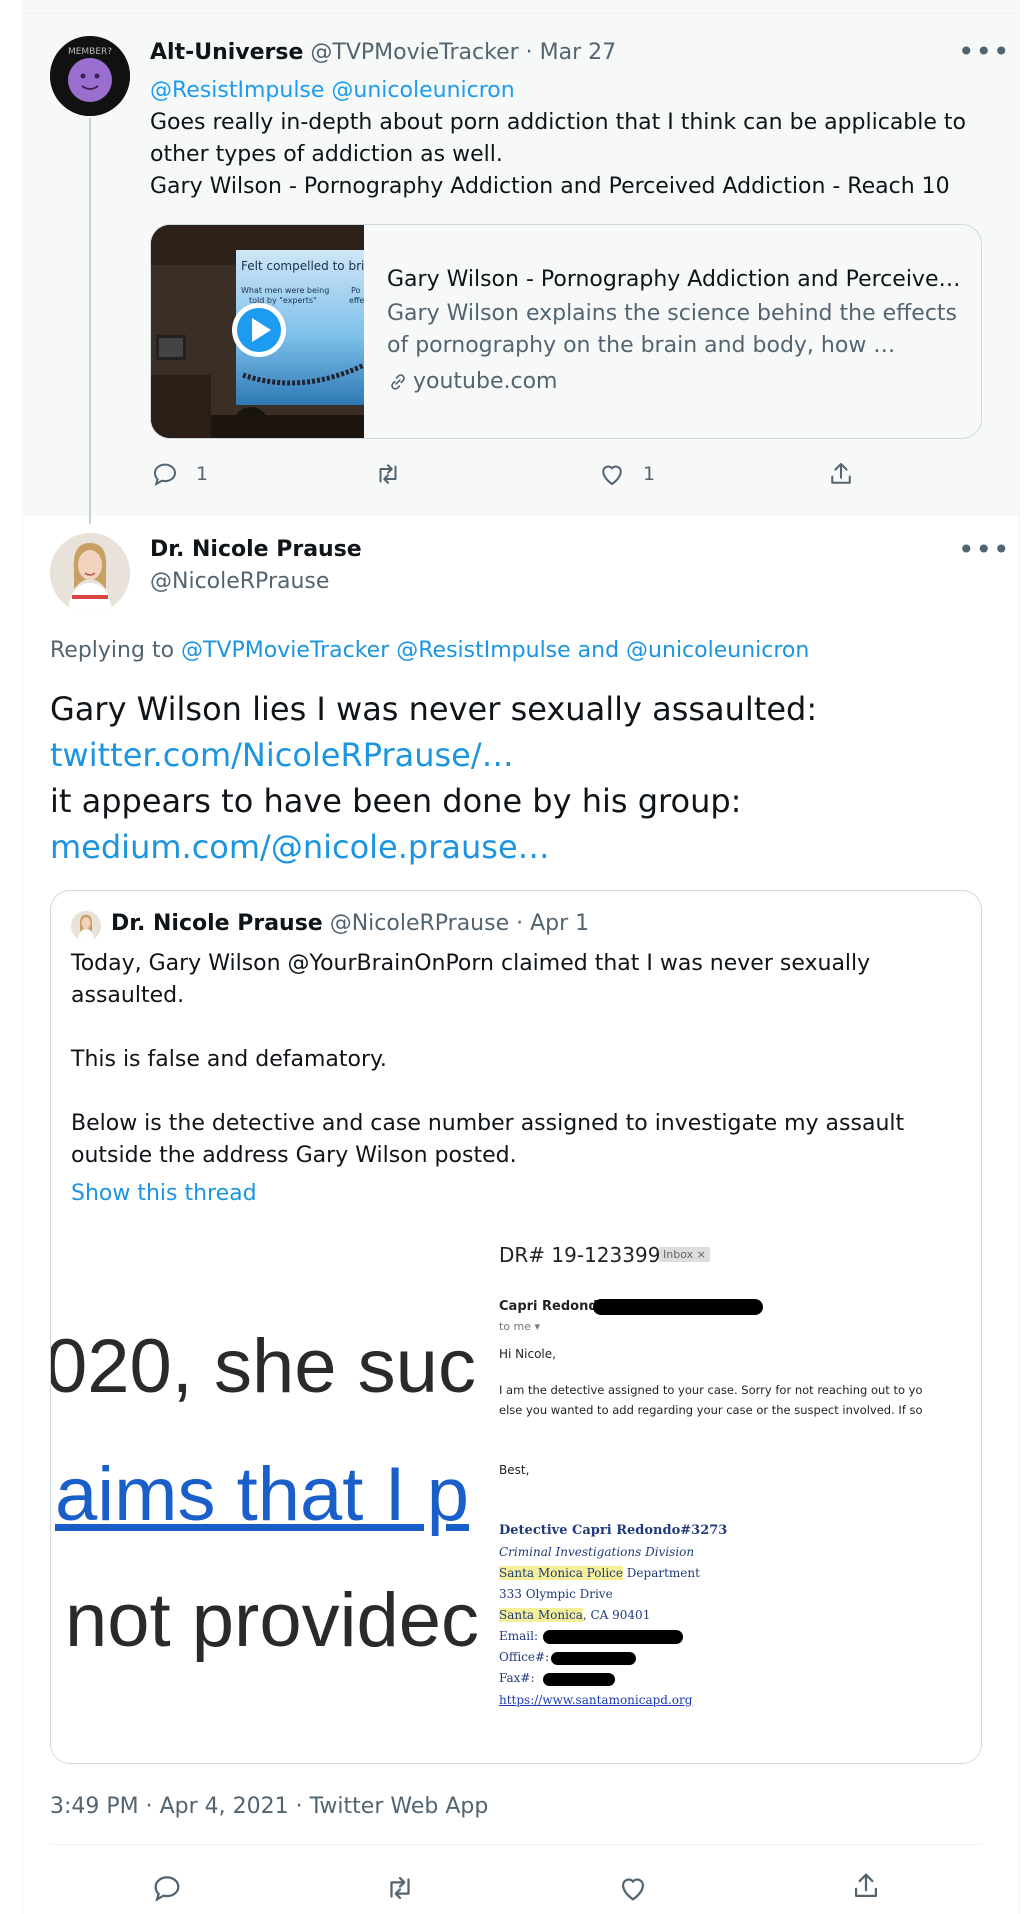  What do you see at coordinates (179, 474) in the screenshot?
I see `reply-button: 1` at bounding box center [179, 474].